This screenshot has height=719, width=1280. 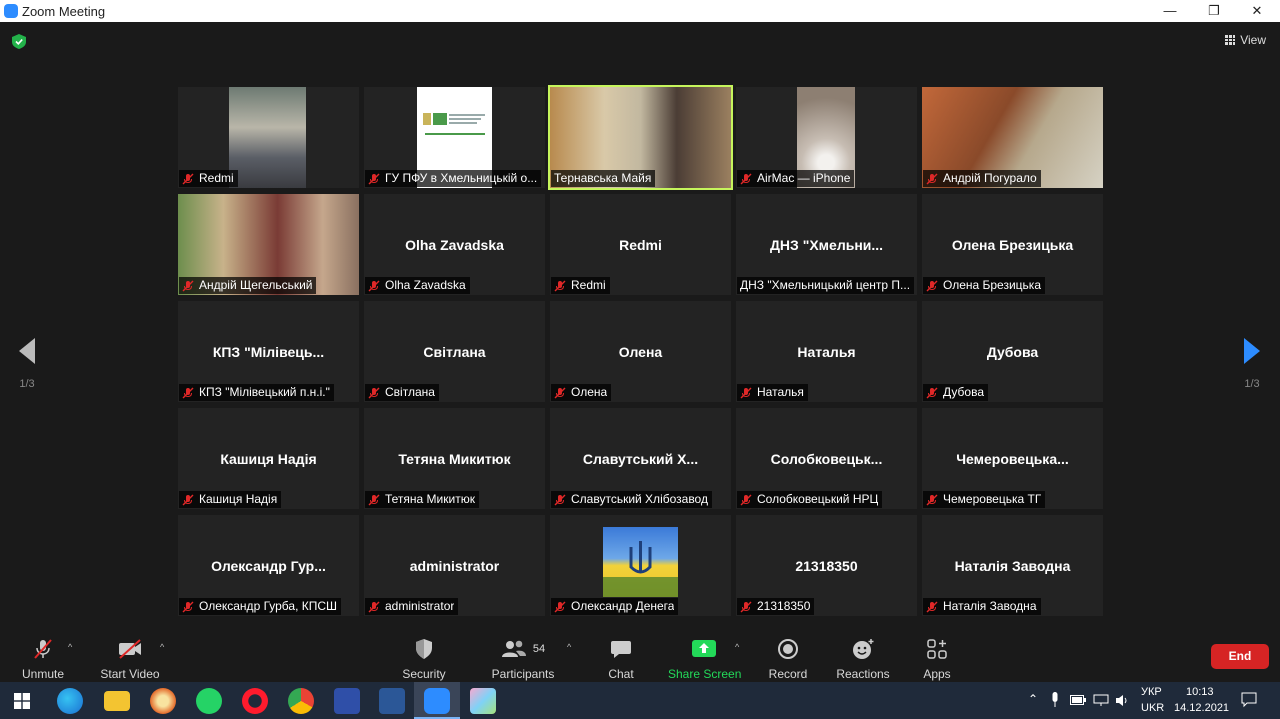 What do you see at coordinates (268, 137) in the screenshot?
I see `participant-tile: Redmi` at bounding box center [268, 137].